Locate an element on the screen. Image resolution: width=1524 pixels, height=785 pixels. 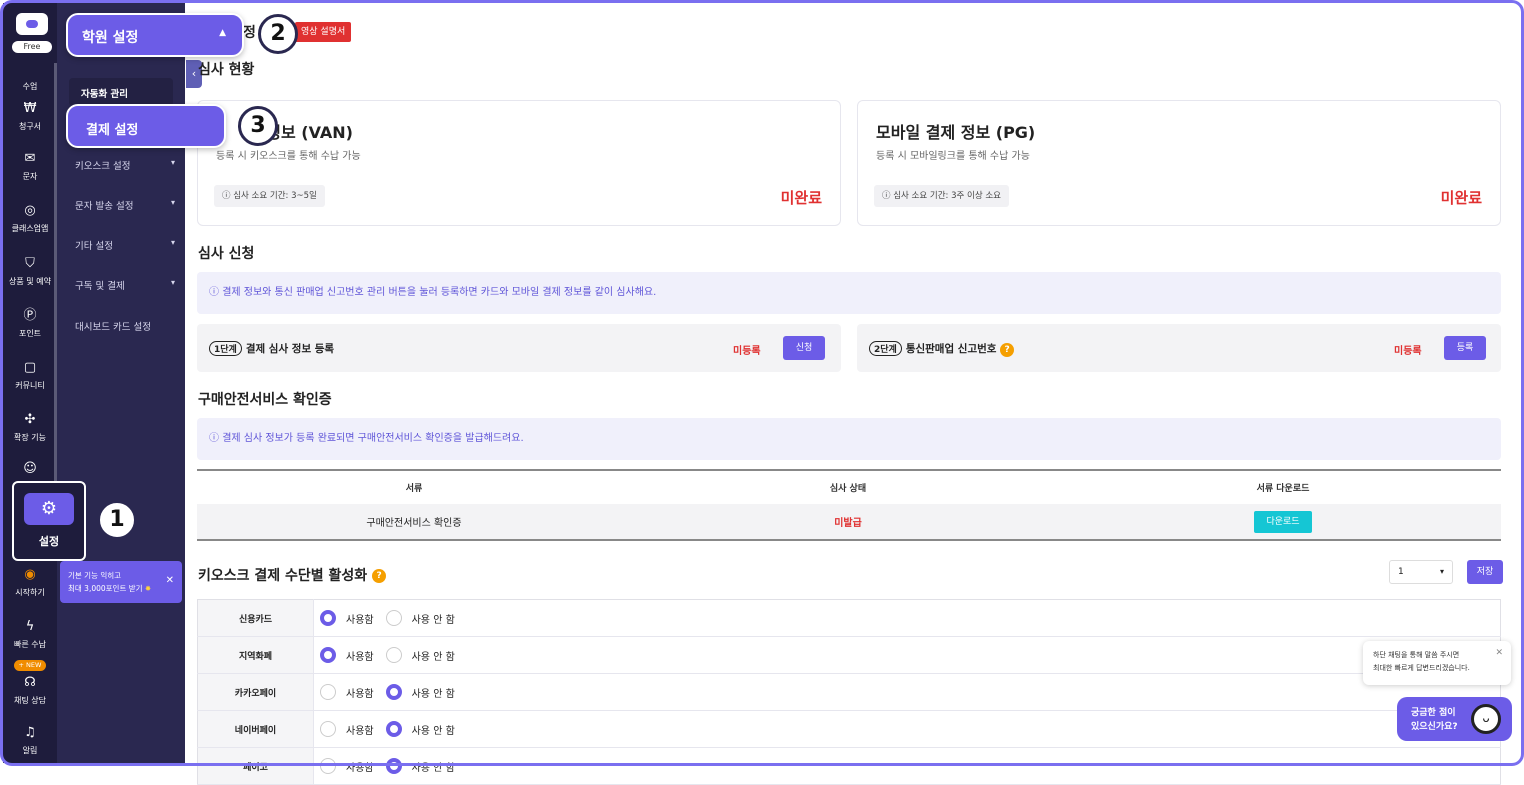
plan-badge: Free is located at coordinates (32, 47).